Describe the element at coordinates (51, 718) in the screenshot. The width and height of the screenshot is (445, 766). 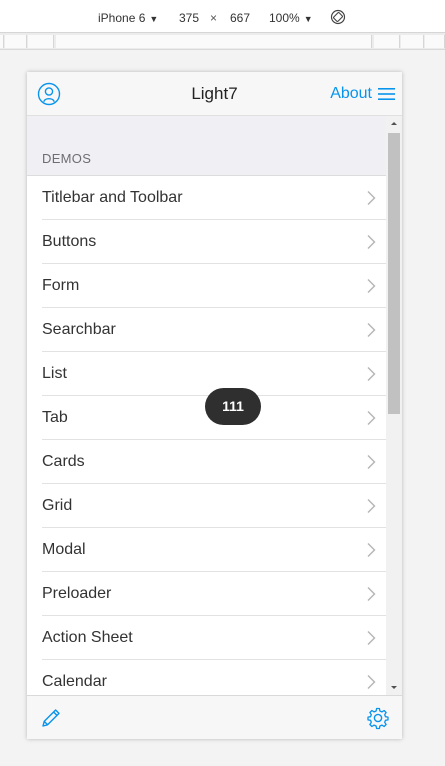
I see `edit-icon` at that location.